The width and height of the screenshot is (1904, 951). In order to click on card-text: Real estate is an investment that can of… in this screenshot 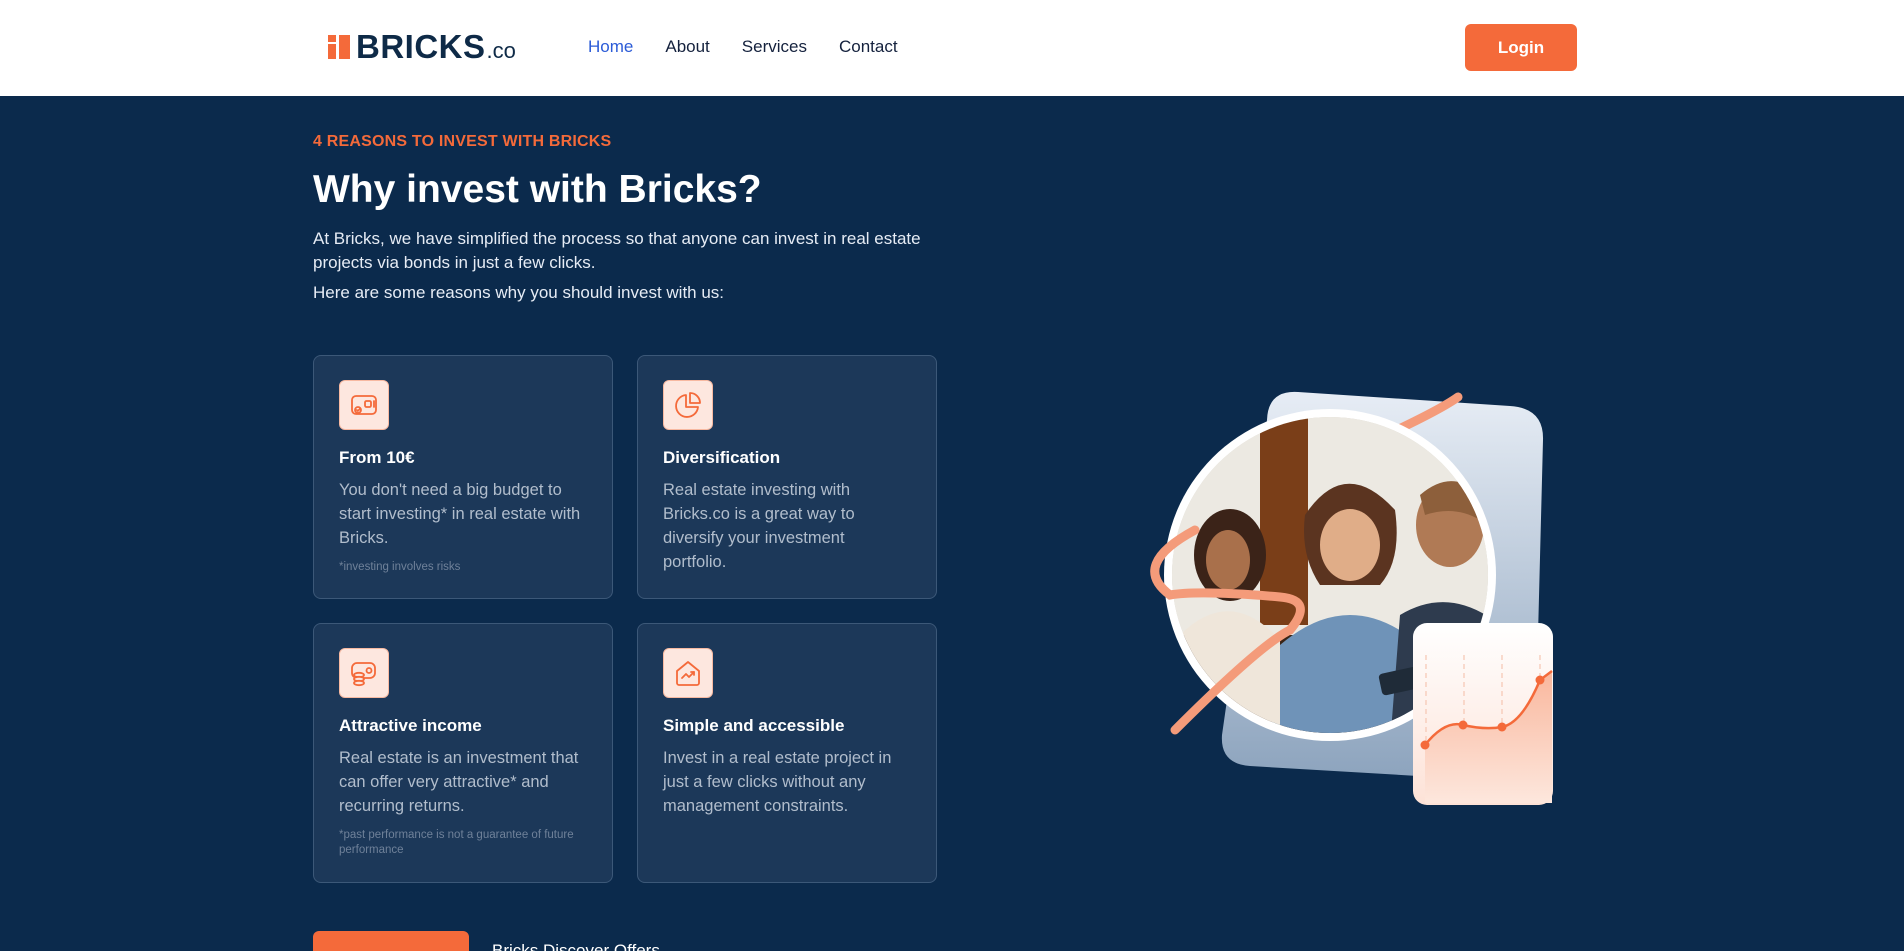, I will do `click(459, 782)`.